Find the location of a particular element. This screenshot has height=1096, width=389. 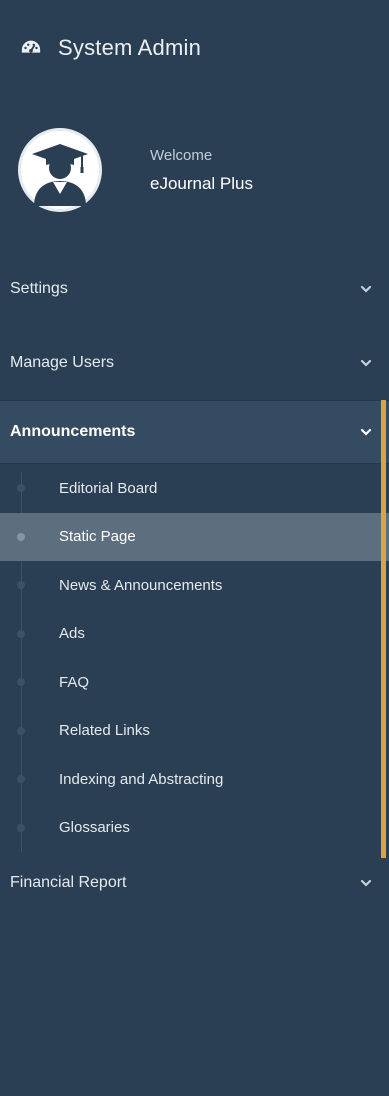

submenu-item-label: Static Page is located at coordinates (97, 537).